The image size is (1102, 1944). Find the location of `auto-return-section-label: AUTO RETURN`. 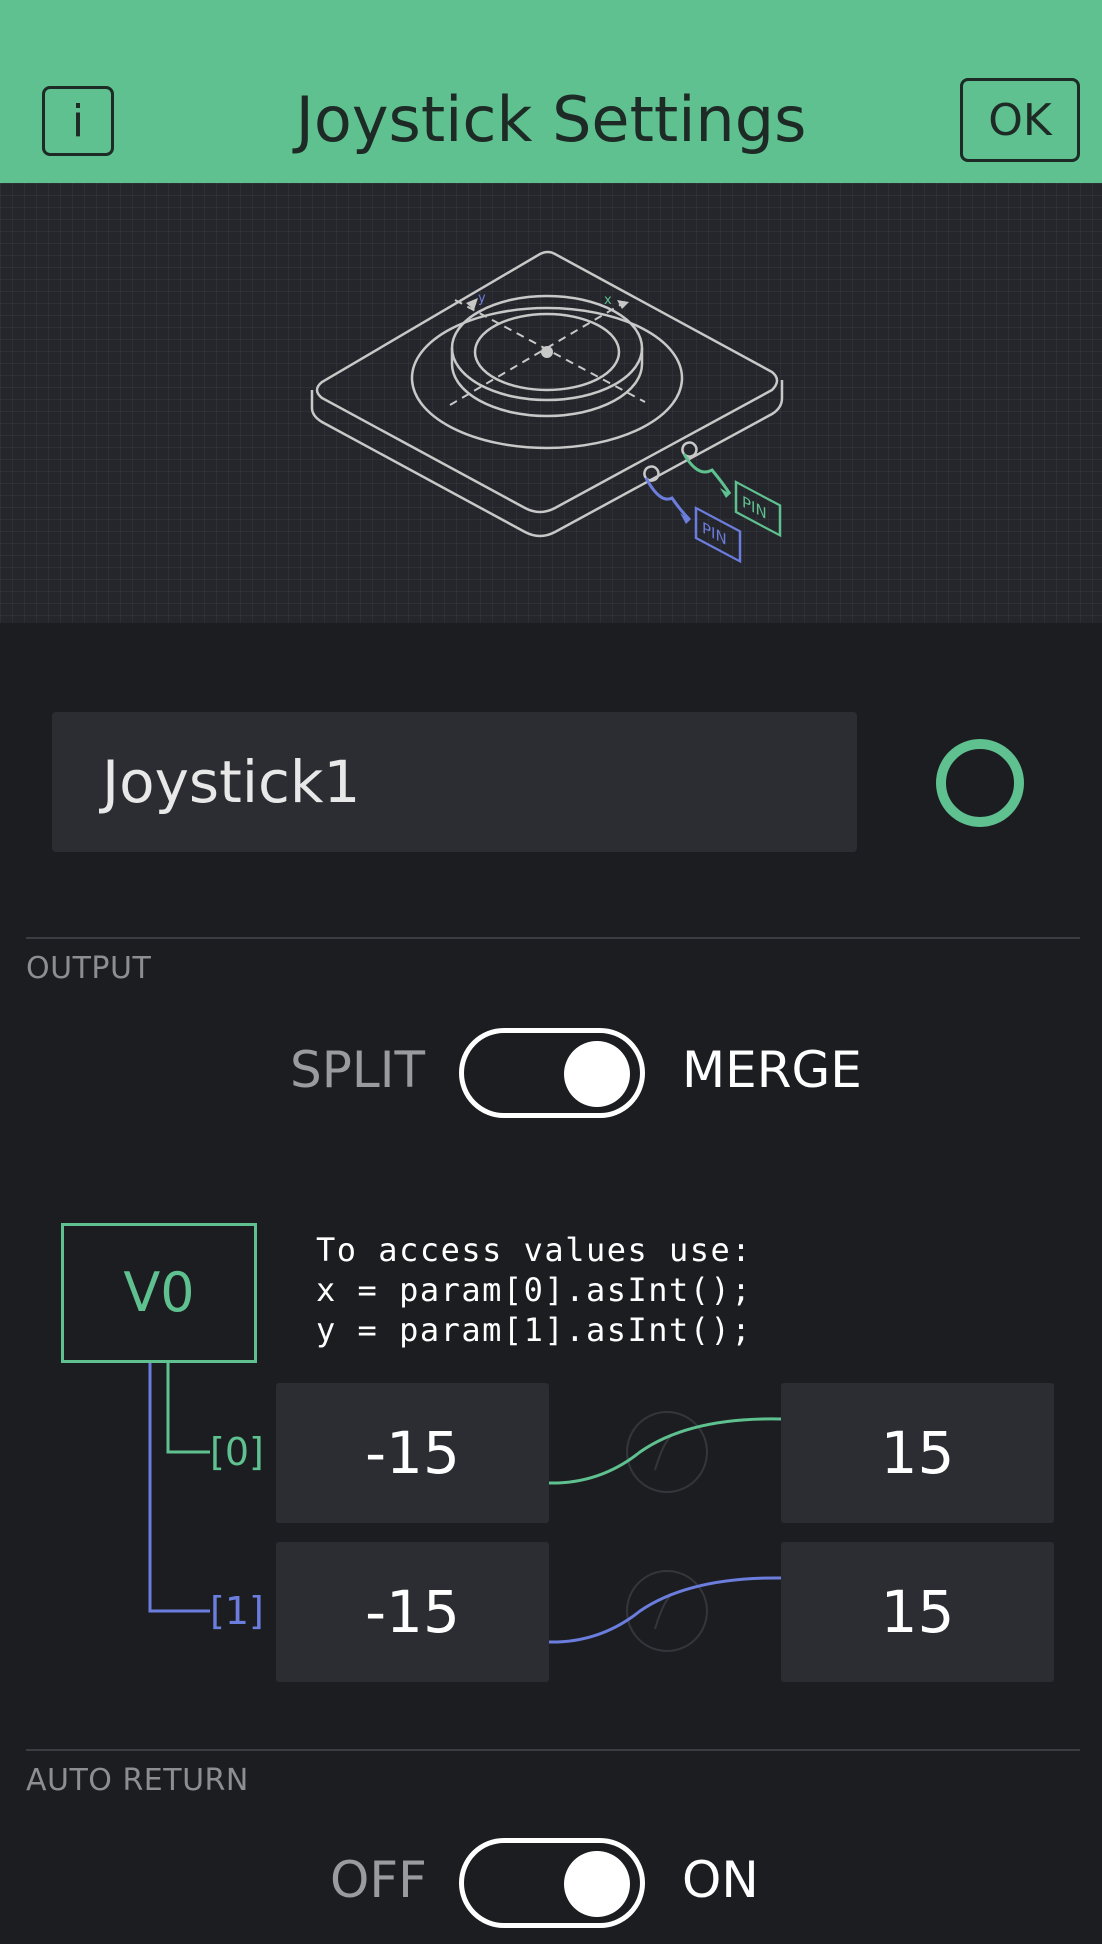

auto-return-section-label: AUTO RETURN is located at coordinates (137, 1780).